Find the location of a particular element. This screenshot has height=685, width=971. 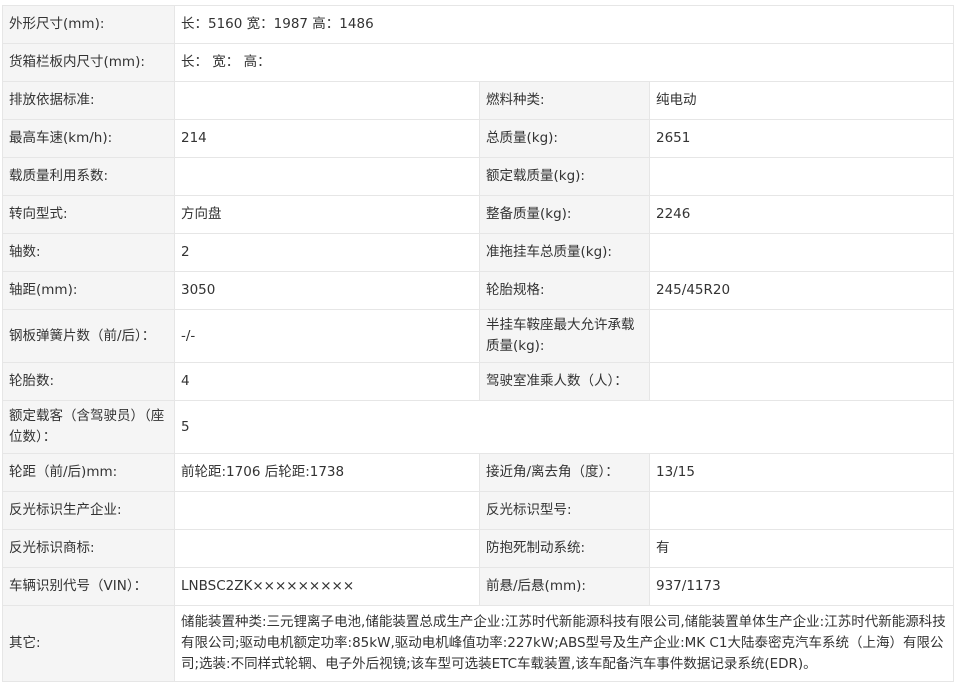

label-max-speed: 最高车速(km/h): is located at coordinates (88, 138).